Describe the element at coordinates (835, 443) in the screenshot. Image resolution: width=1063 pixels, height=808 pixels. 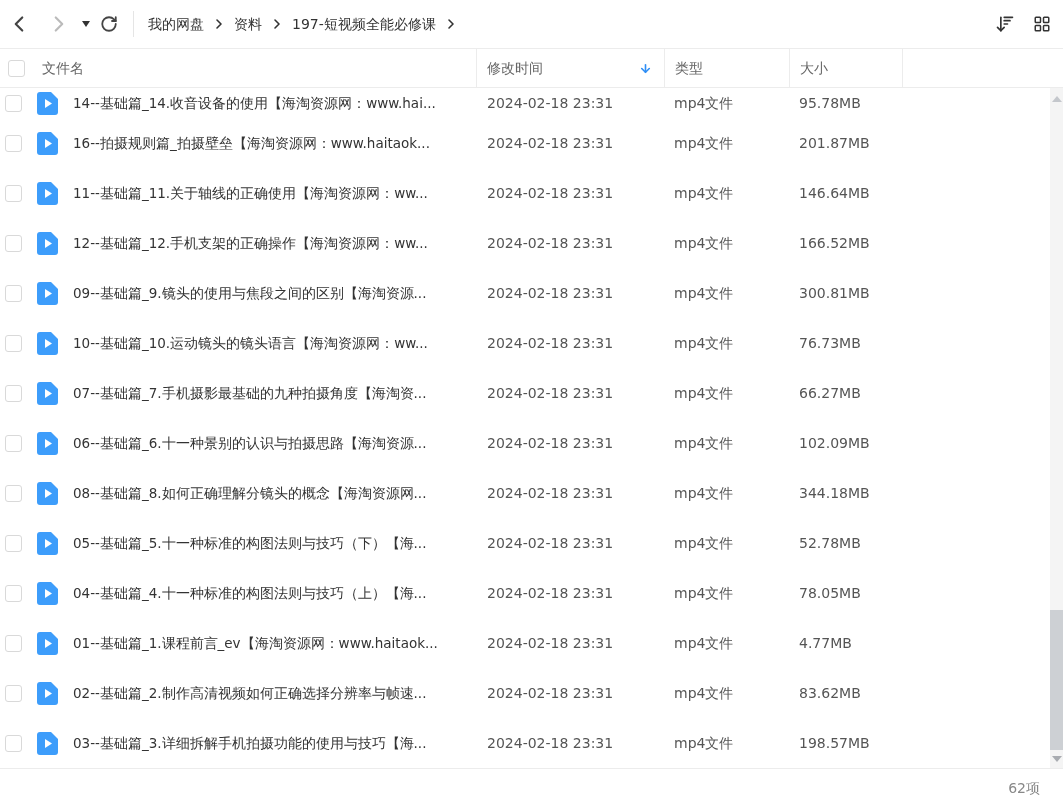
I see `file-size: 102.09MB` at that location.